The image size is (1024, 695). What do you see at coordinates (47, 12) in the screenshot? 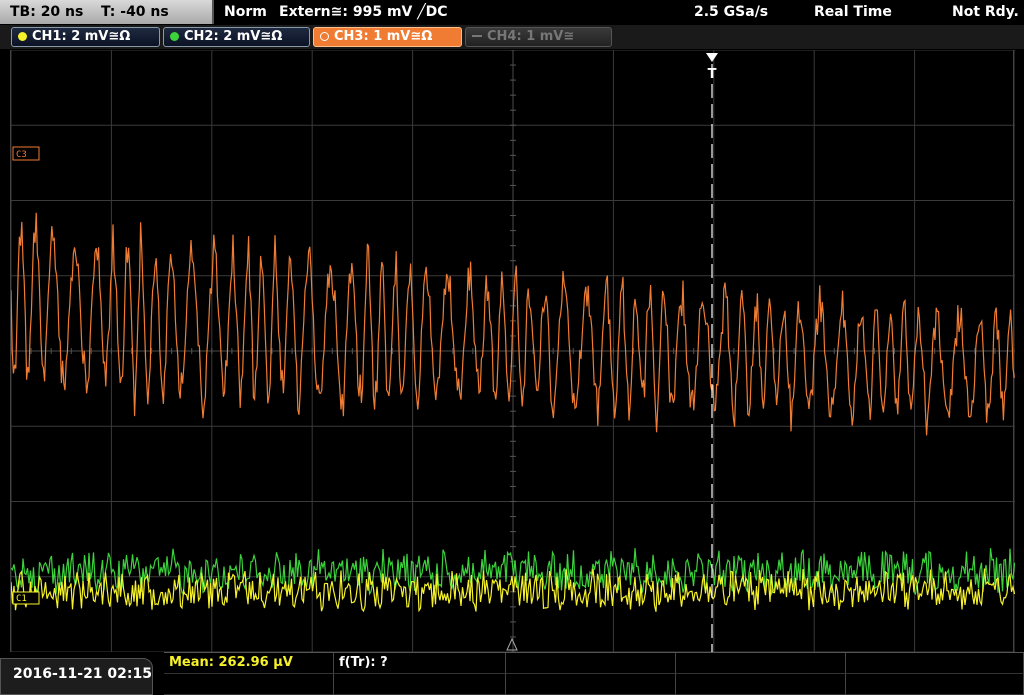
I see `timebase-label: TB: 20 ns` at bounding box center [47, 12].